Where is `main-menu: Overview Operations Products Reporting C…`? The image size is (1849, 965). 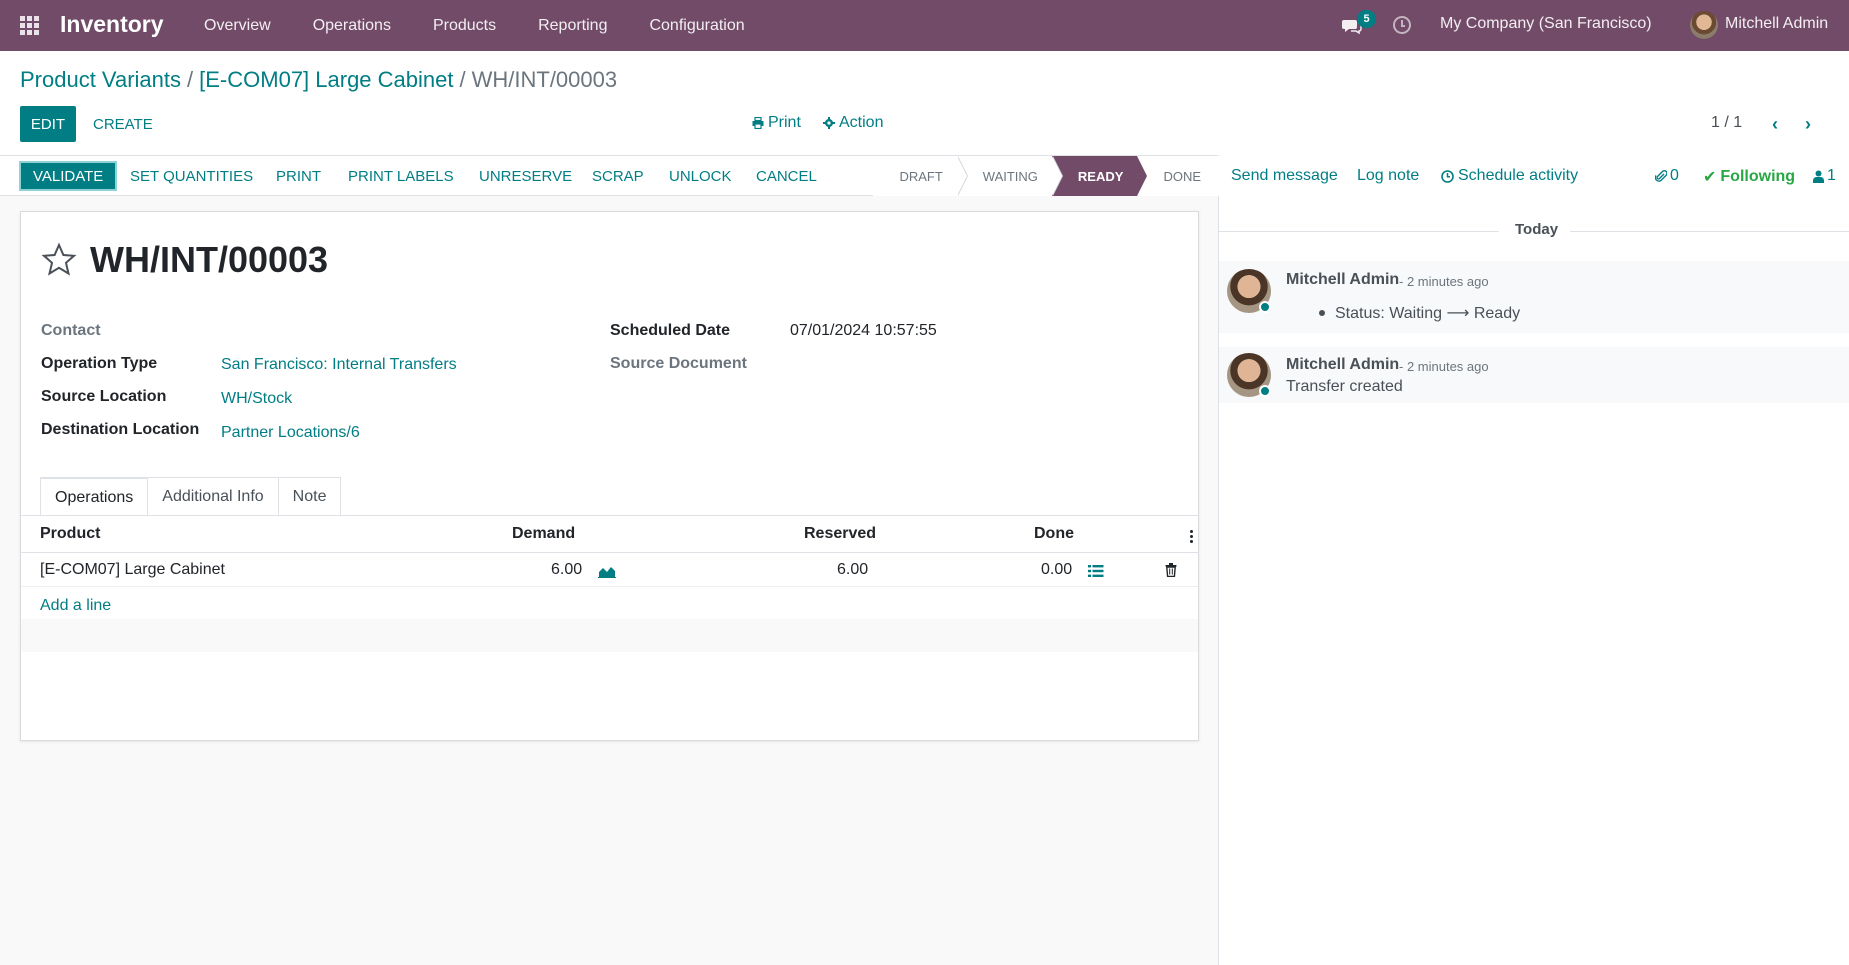
main-menu: Overview Operations Products Reporting C… is located at coordinates (474, 25).